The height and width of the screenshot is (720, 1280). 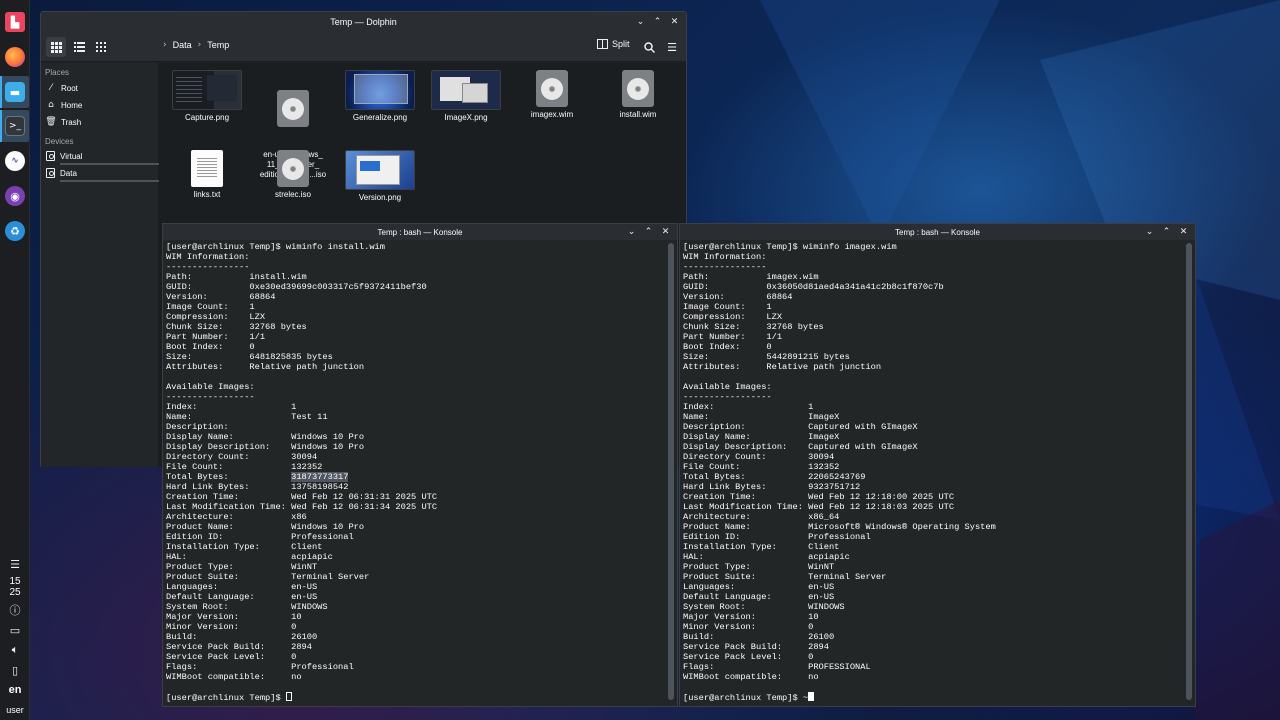 What do you see at coordinates (774, 477) in the screenshot?
I see `terminal-line: Total Bytes: 22065243769` at bounding box center [774, 477].